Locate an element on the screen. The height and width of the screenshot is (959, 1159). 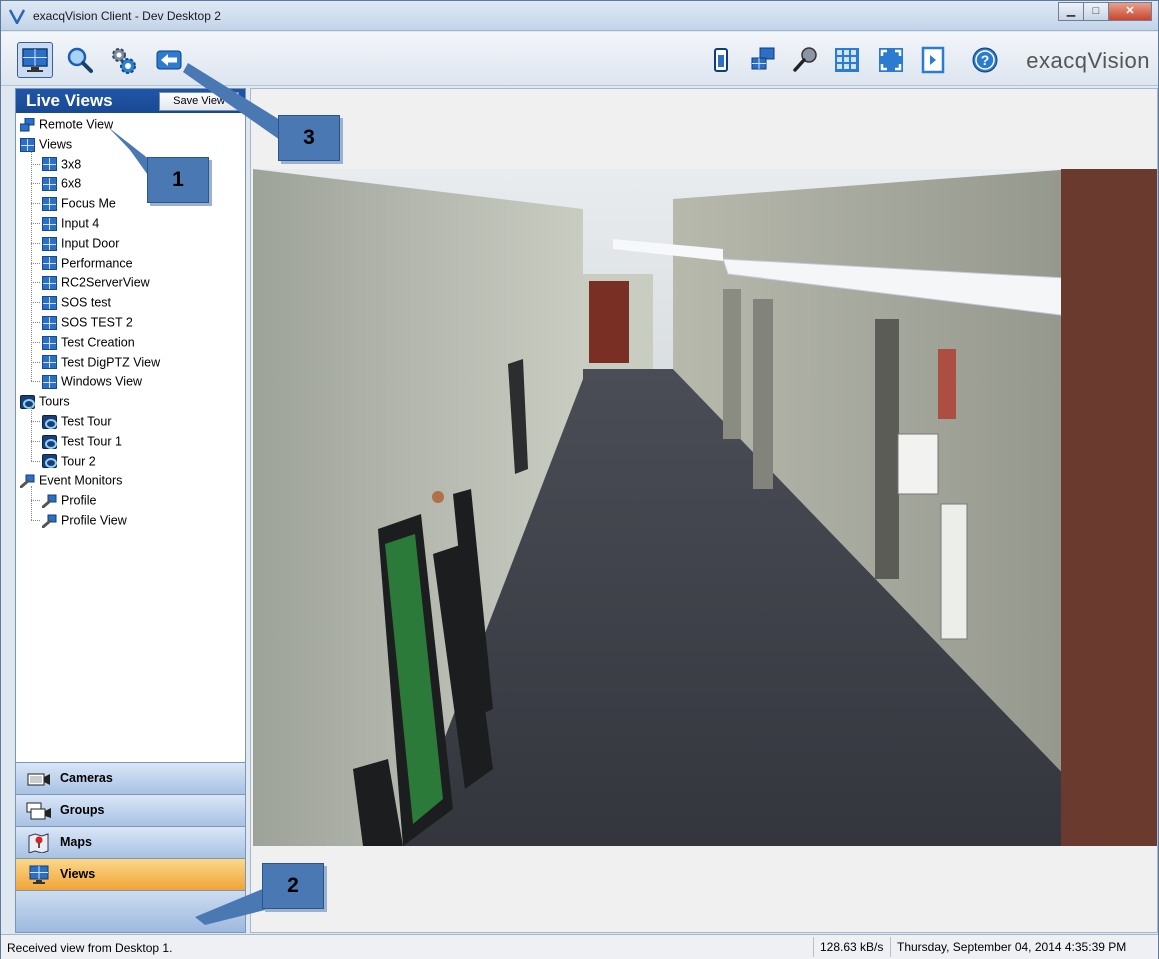
tree-item-view: Windows View is located at coordinates (92, 381).